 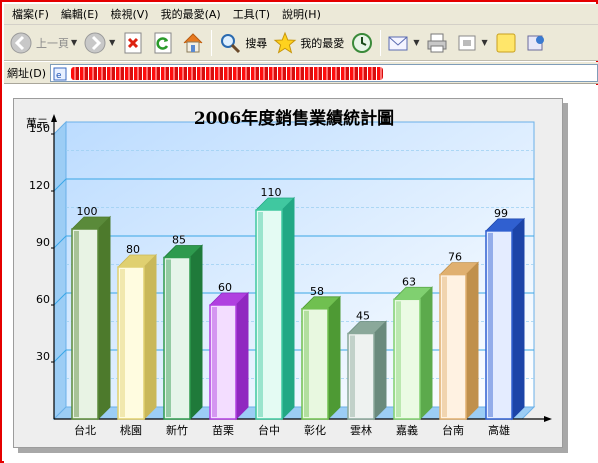 I want to click on redacted-url-scribble, so click(x=227, y=73).